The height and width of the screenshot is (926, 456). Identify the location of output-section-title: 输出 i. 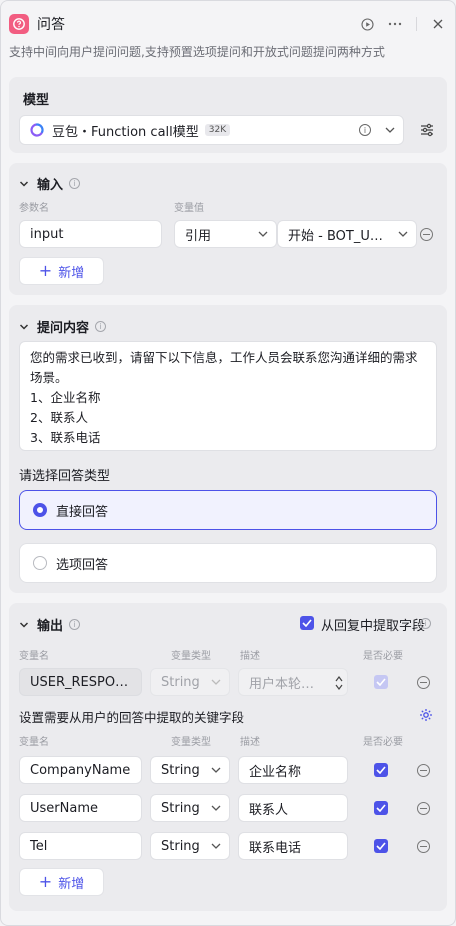
(50, 624).